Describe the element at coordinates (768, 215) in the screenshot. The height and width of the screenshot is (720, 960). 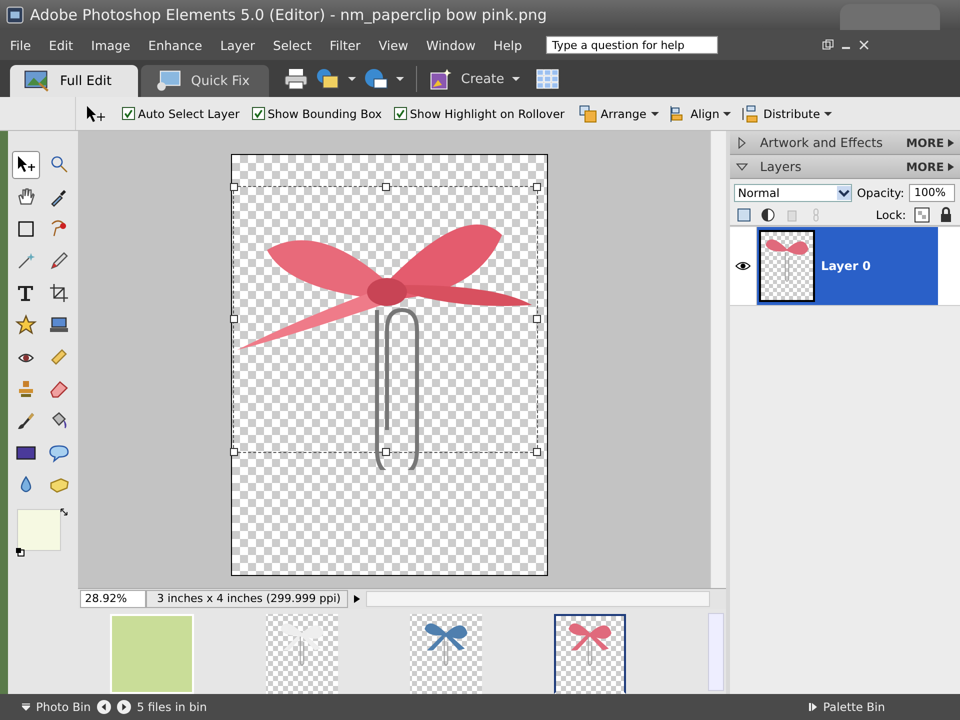
I see `adjustment-layer-icon` at that location.